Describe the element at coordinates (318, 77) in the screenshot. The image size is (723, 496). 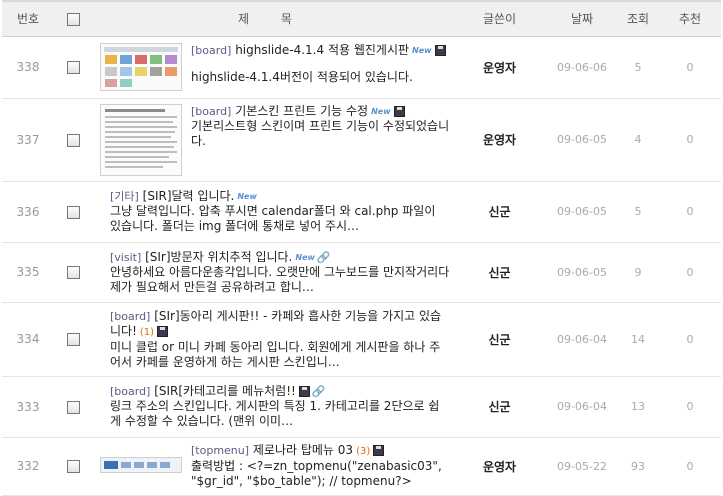
I see `post-excerpt: highslide-4.1.4버전이 적용되어 있습니다.` at that location.